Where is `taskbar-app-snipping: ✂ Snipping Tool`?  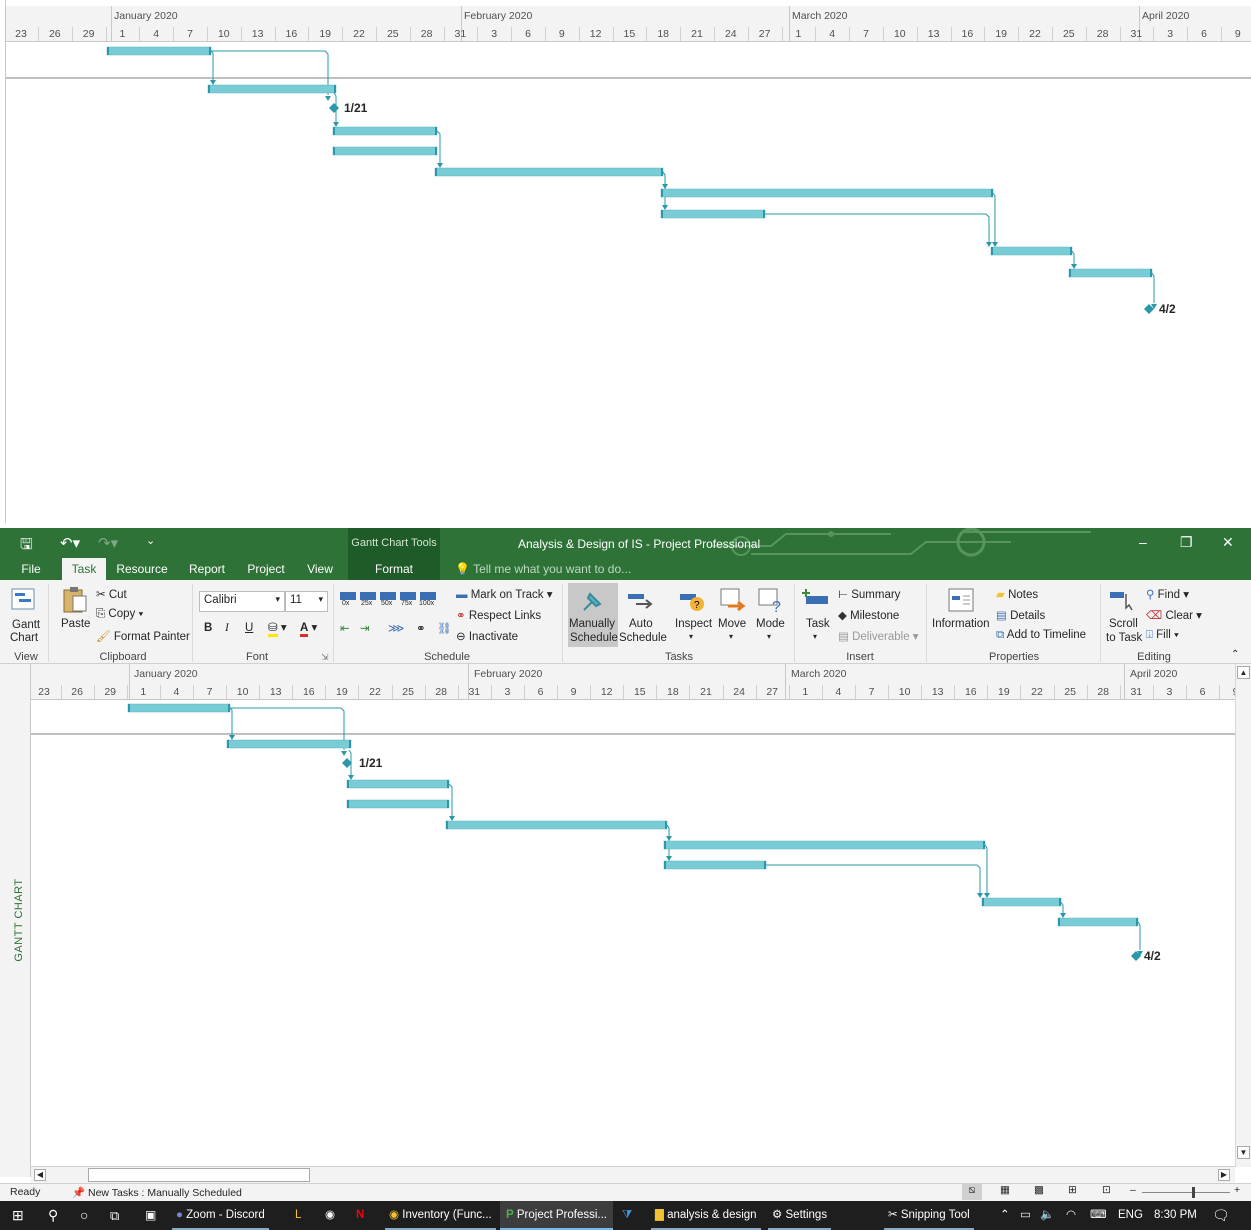 taskbar-app-snipping: ✂ Snipping Tool is located at coordinates (929, 1215).